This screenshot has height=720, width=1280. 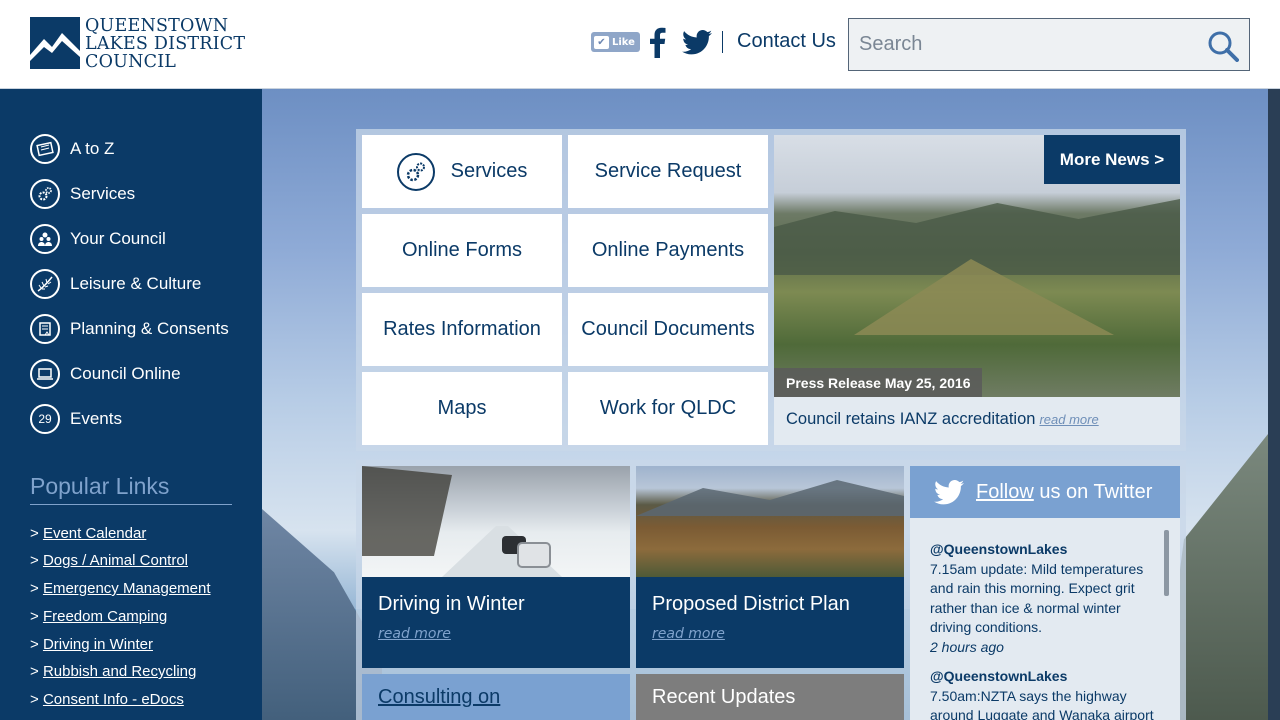 I want to click on recent-updates-title: Recent Updates, so click(x=724, y=697).